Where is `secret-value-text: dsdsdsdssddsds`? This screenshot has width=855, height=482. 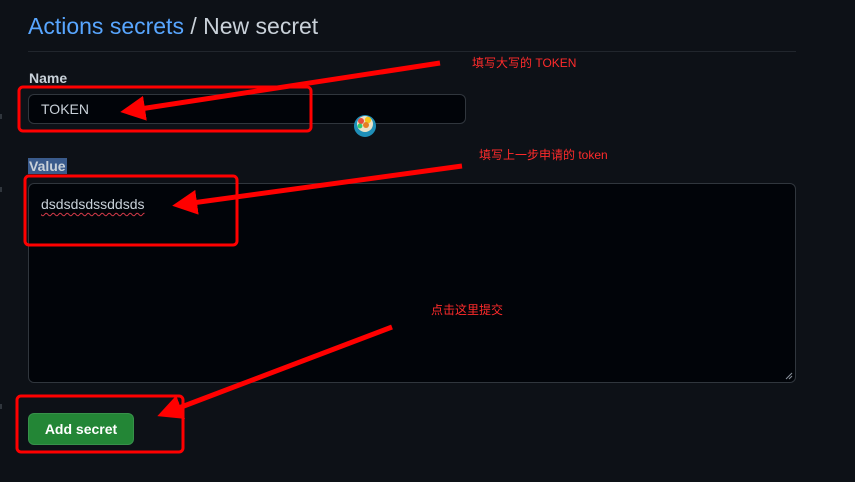
secret-value-text: dsdsdsdssddsds is located at coordinates (93, 204).